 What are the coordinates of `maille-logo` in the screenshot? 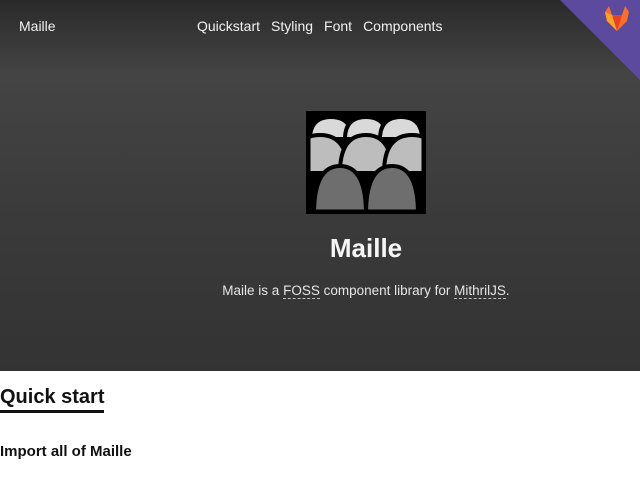 It's located at (366, 162).